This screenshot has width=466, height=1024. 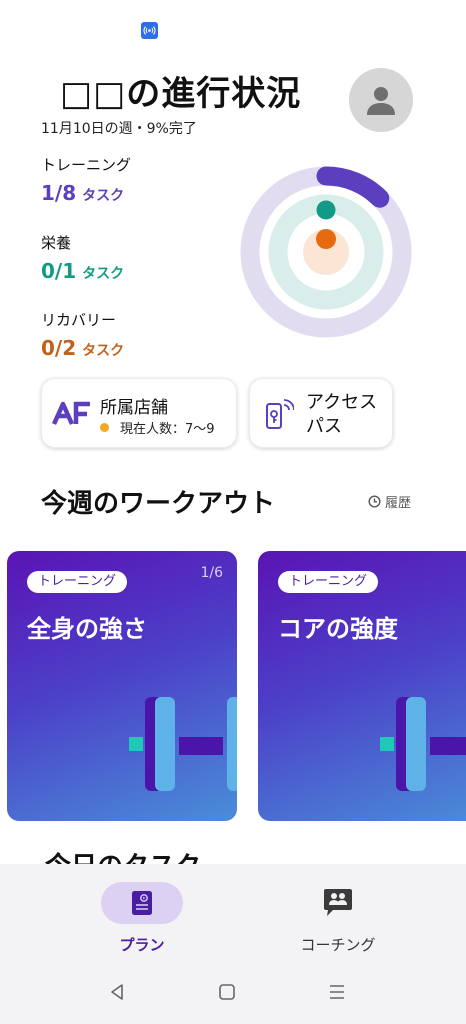 What do you see at coordinates (119, 129) in the screenshot?
I see `week-progress-subtitle: 11月10日の週・9%完了` at bounding box center [119, 129].